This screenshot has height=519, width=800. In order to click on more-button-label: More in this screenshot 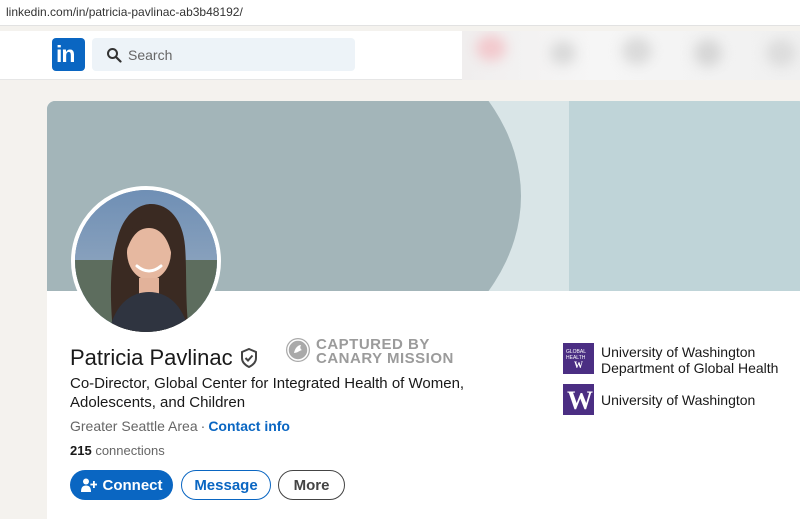, I will do `click(311, 485)`.